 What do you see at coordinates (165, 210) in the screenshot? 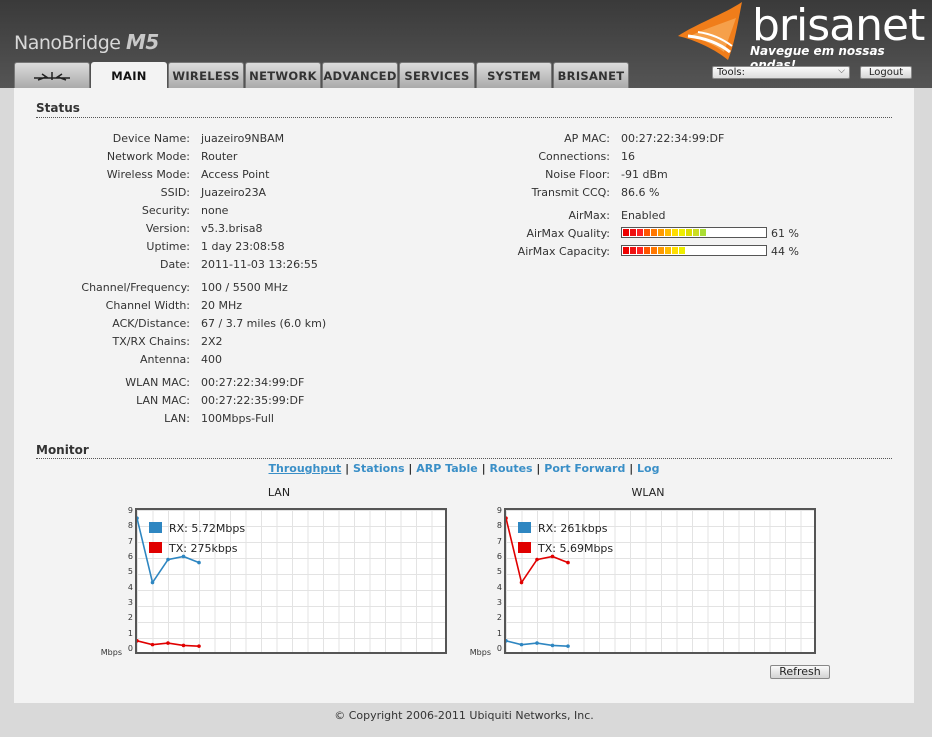
I see `status-label: Security:` at bounding box center [165, 210].